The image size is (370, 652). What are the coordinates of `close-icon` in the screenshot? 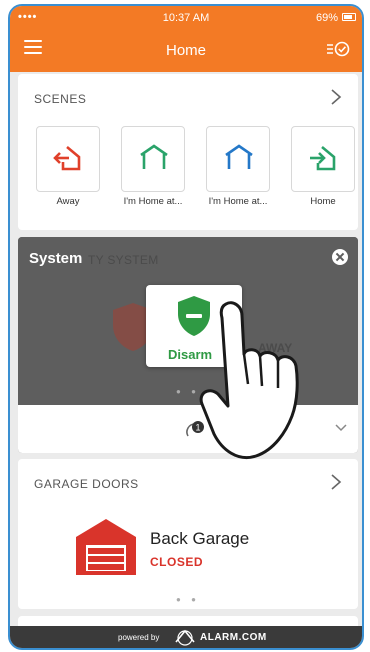 It's located at (340, 257).